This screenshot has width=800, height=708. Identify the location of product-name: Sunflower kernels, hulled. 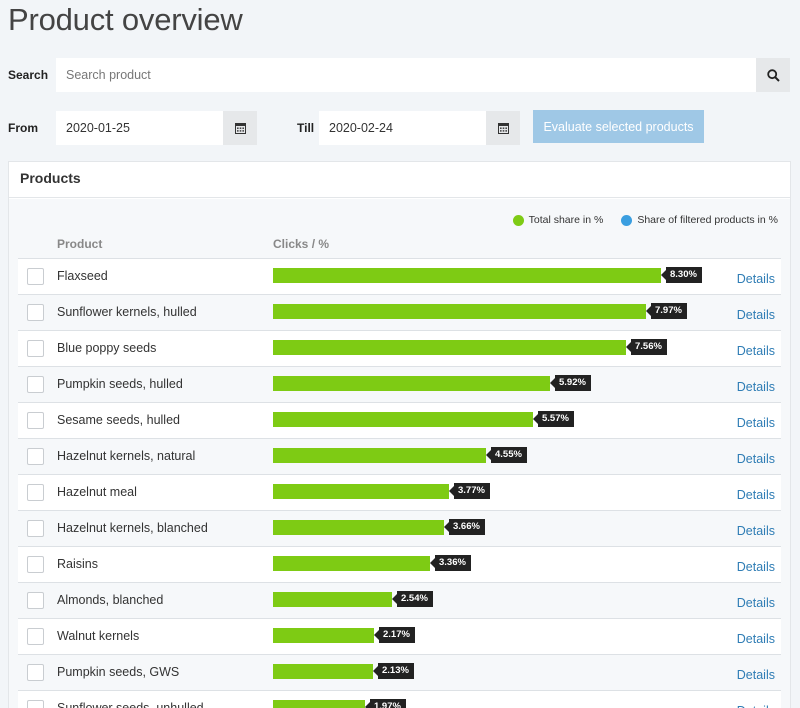
(127, 312).